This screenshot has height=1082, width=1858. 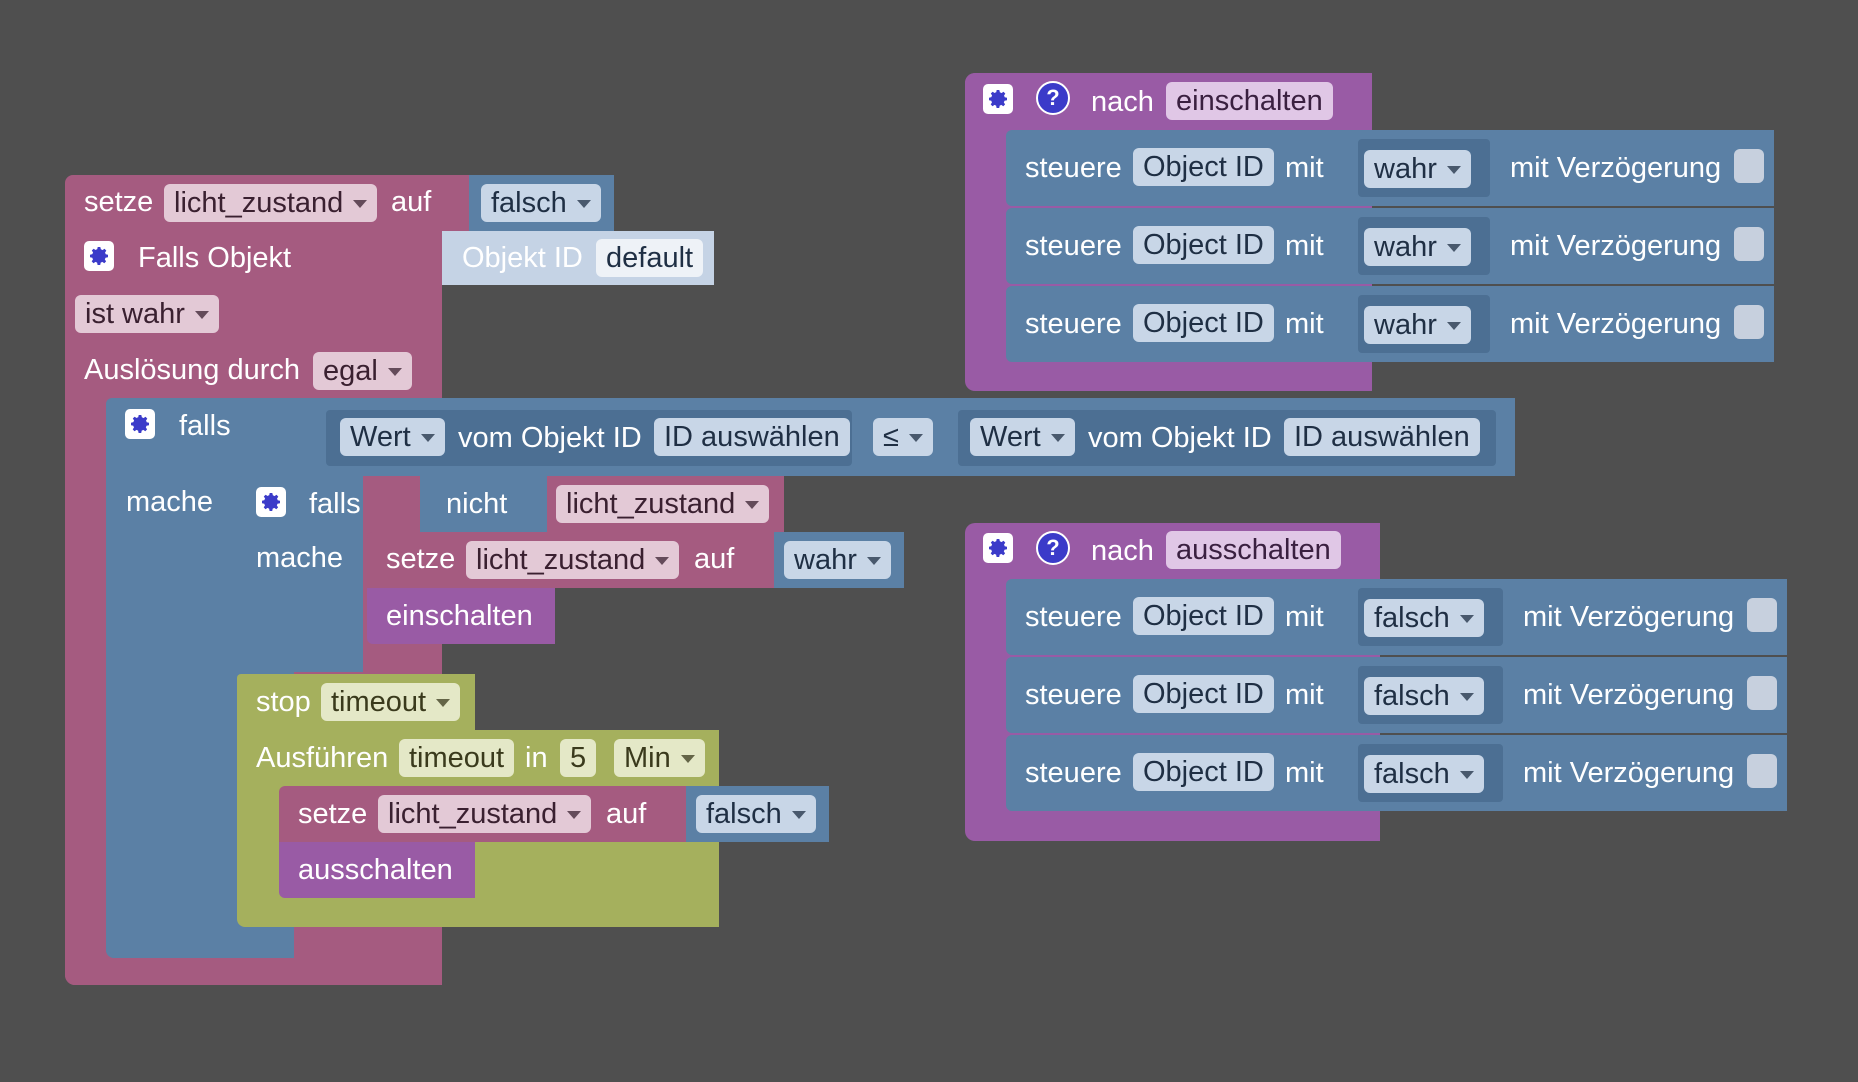 What do you see at coordinates (459, 616) in the screenshot?
I see `call-function-label: einschalten` at bounding box center [459, 616].